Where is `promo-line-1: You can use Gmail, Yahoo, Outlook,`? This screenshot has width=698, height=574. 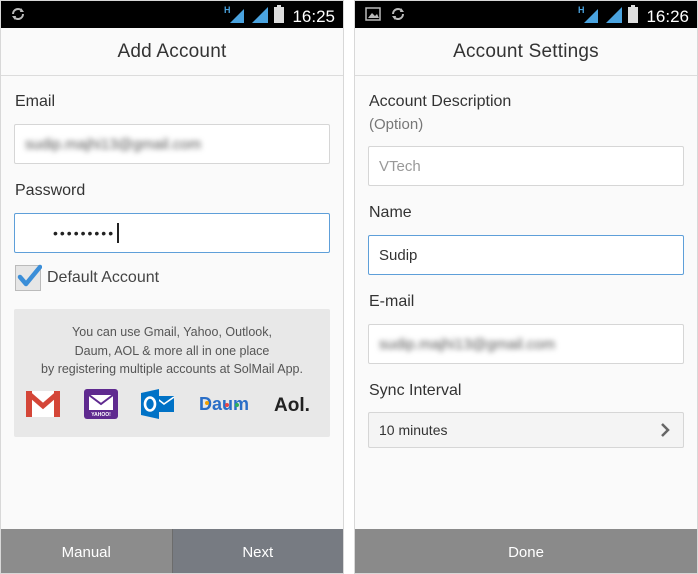
promo-line-1: You can use Gmail, Yahoo, Outlook, is located at coordinates (172, 332).